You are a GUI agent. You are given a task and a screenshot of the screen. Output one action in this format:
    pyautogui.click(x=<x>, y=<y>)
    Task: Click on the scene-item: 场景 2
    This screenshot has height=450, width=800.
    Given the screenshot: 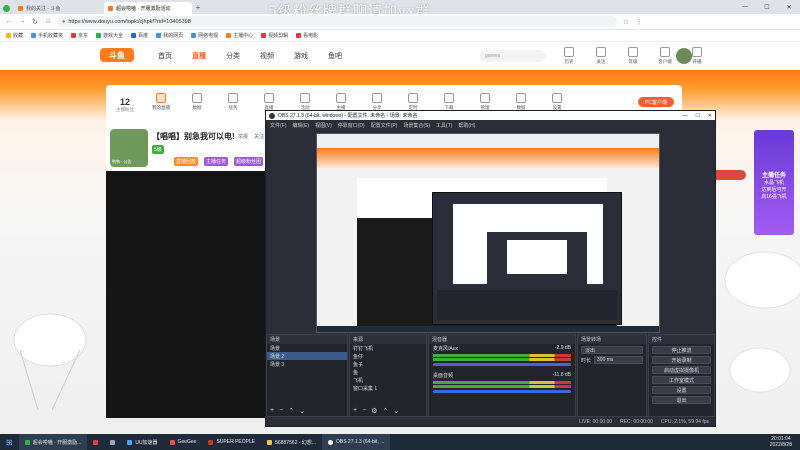 What is the action you would take?
    pyautogui.click(x=307, y=356)
    